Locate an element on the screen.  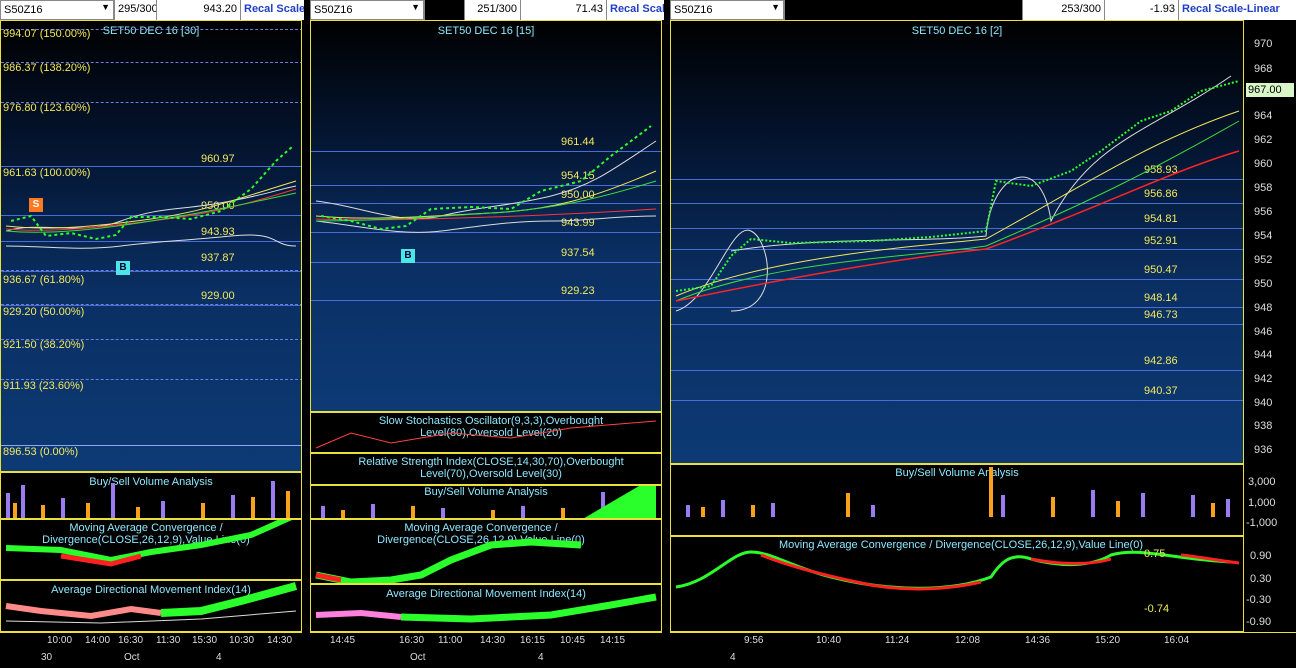
toolbar-spacer is located at coordinates (903, 10).